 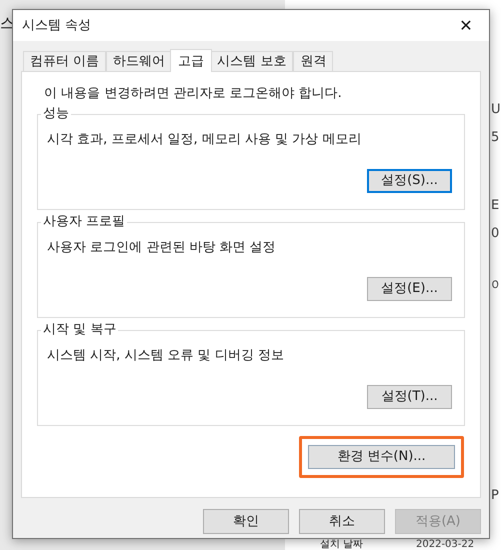 I want to click on background-text: 5, so click(x=495, y=138).